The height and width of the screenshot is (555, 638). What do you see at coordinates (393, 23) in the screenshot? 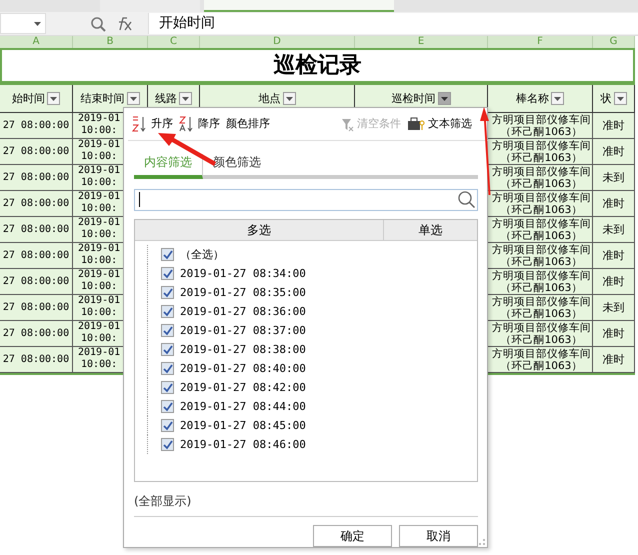
I see `formula-field: 开始时间` at bounding box center [393, 23].